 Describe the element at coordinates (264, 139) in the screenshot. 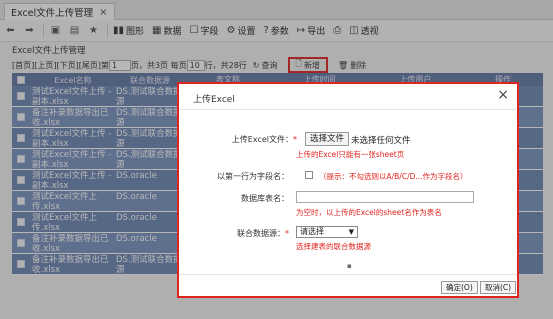

I see `file-label: 上传Excel文件：*` at that location.